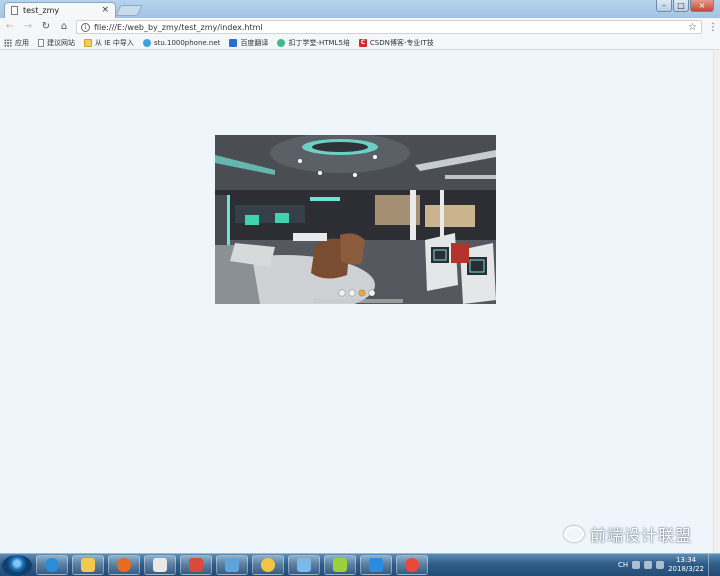 The width and height of the screenshot is (720, 576). I want to click on watermark: 前端设计联盟, so click(627, 534).